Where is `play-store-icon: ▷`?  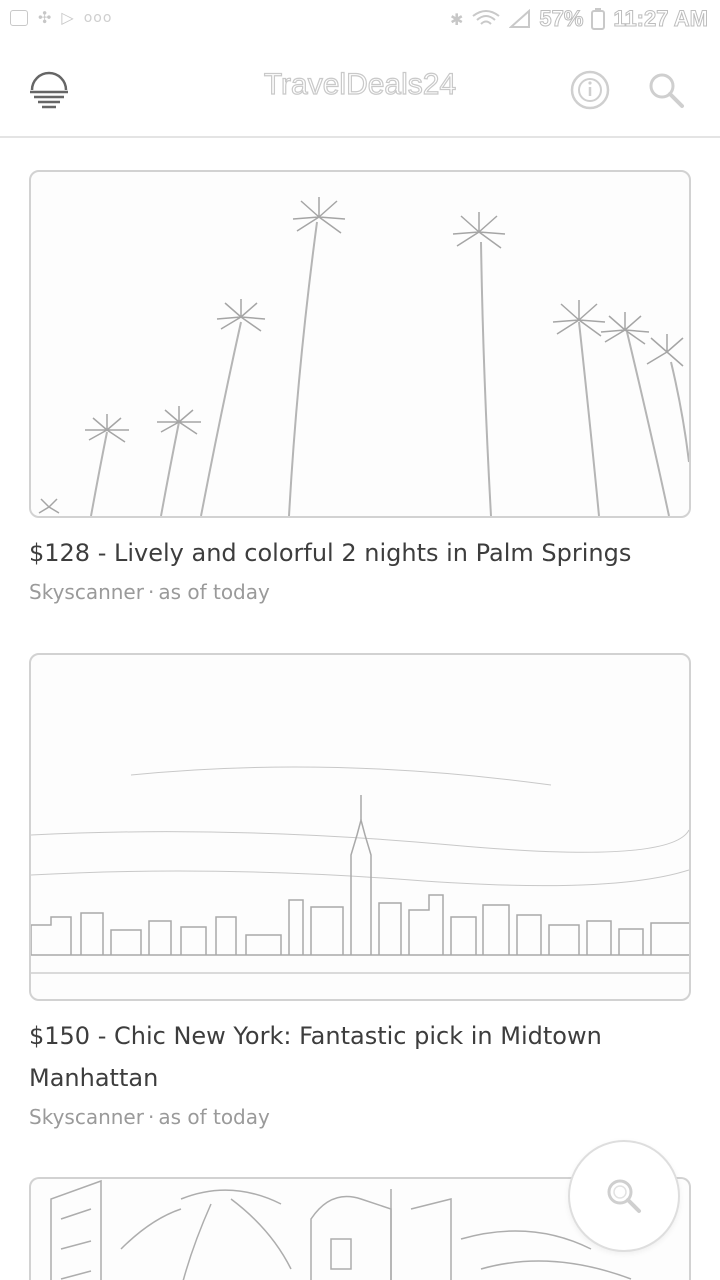
play-store-icon: ▷ is located at coordinates (67, 17).